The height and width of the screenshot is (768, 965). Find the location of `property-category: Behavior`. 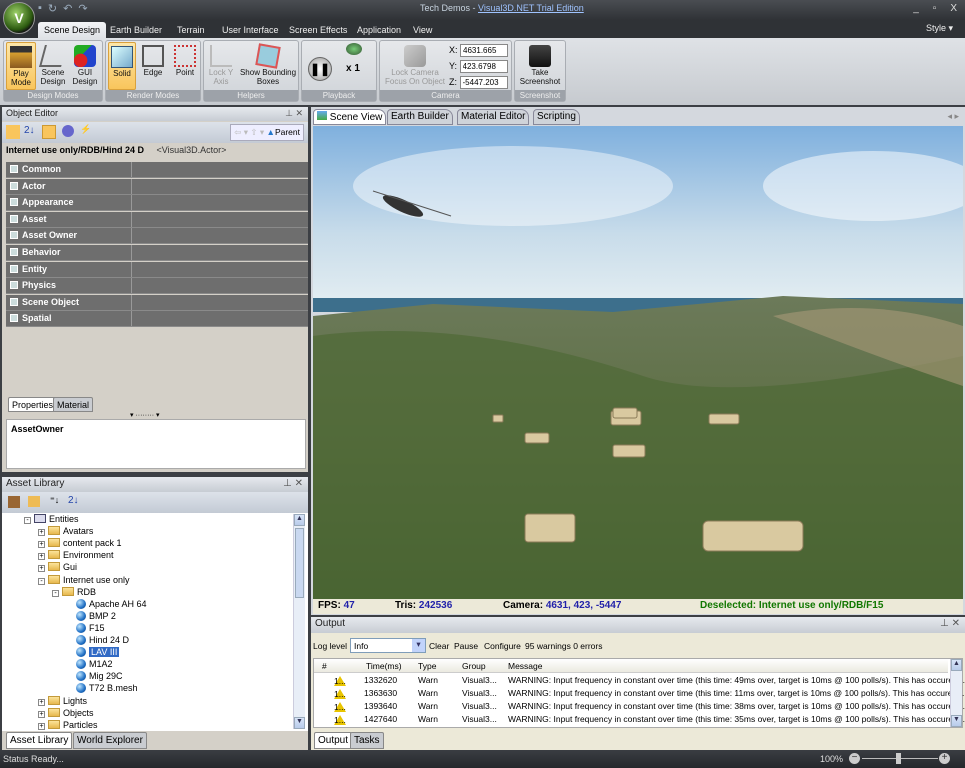

property-category: Behavior is located at coordinates (157, 253).